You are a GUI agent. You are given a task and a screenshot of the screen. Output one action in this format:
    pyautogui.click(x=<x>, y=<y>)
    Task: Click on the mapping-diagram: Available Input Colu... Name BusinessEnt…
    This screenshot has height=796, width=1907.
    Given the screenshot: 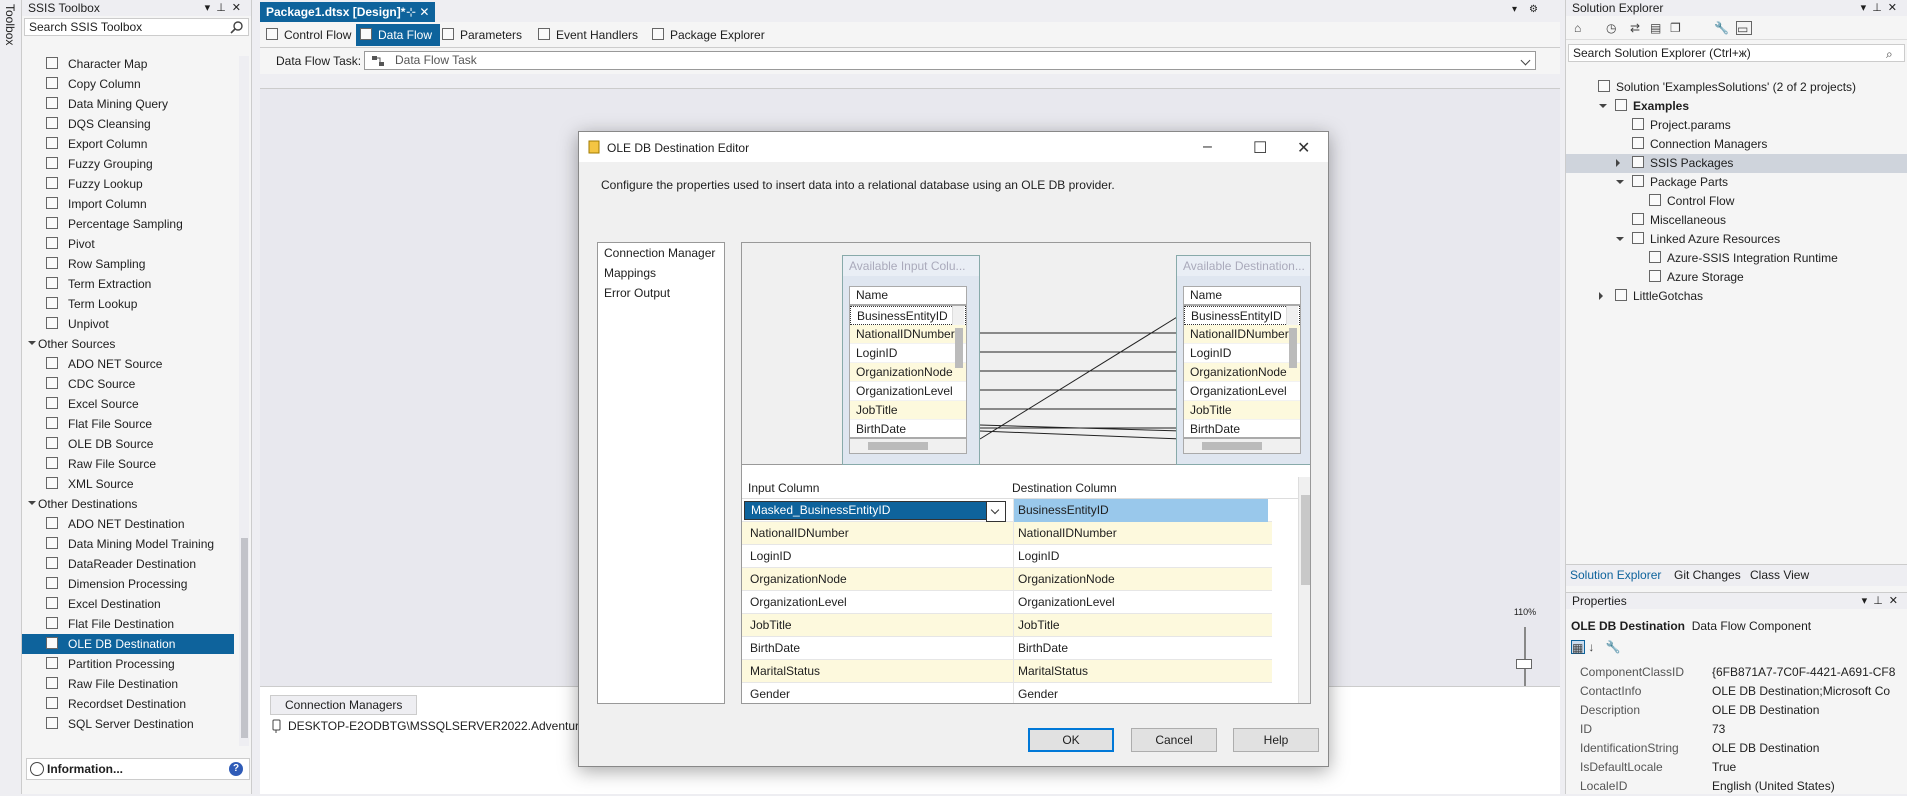 What is the action you would take?
    pyautogui.click(x=1026, y=354)
    